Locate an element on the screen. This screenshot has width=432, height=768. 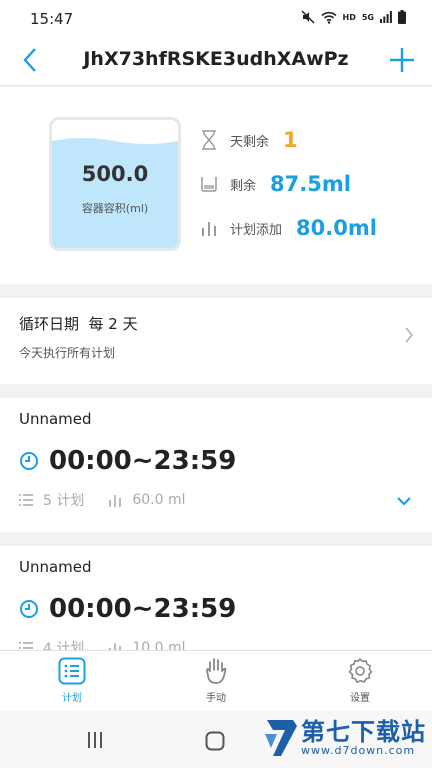
back-button is located at coordinates (30, 60).